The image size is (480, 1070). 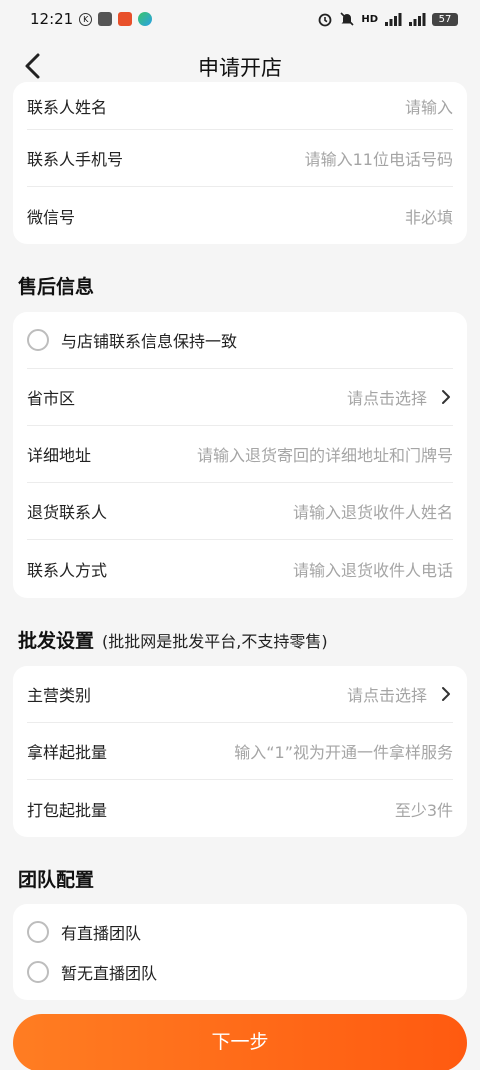 I want to click on pack-min-input: 至少3件, so click(x=424, y=809).